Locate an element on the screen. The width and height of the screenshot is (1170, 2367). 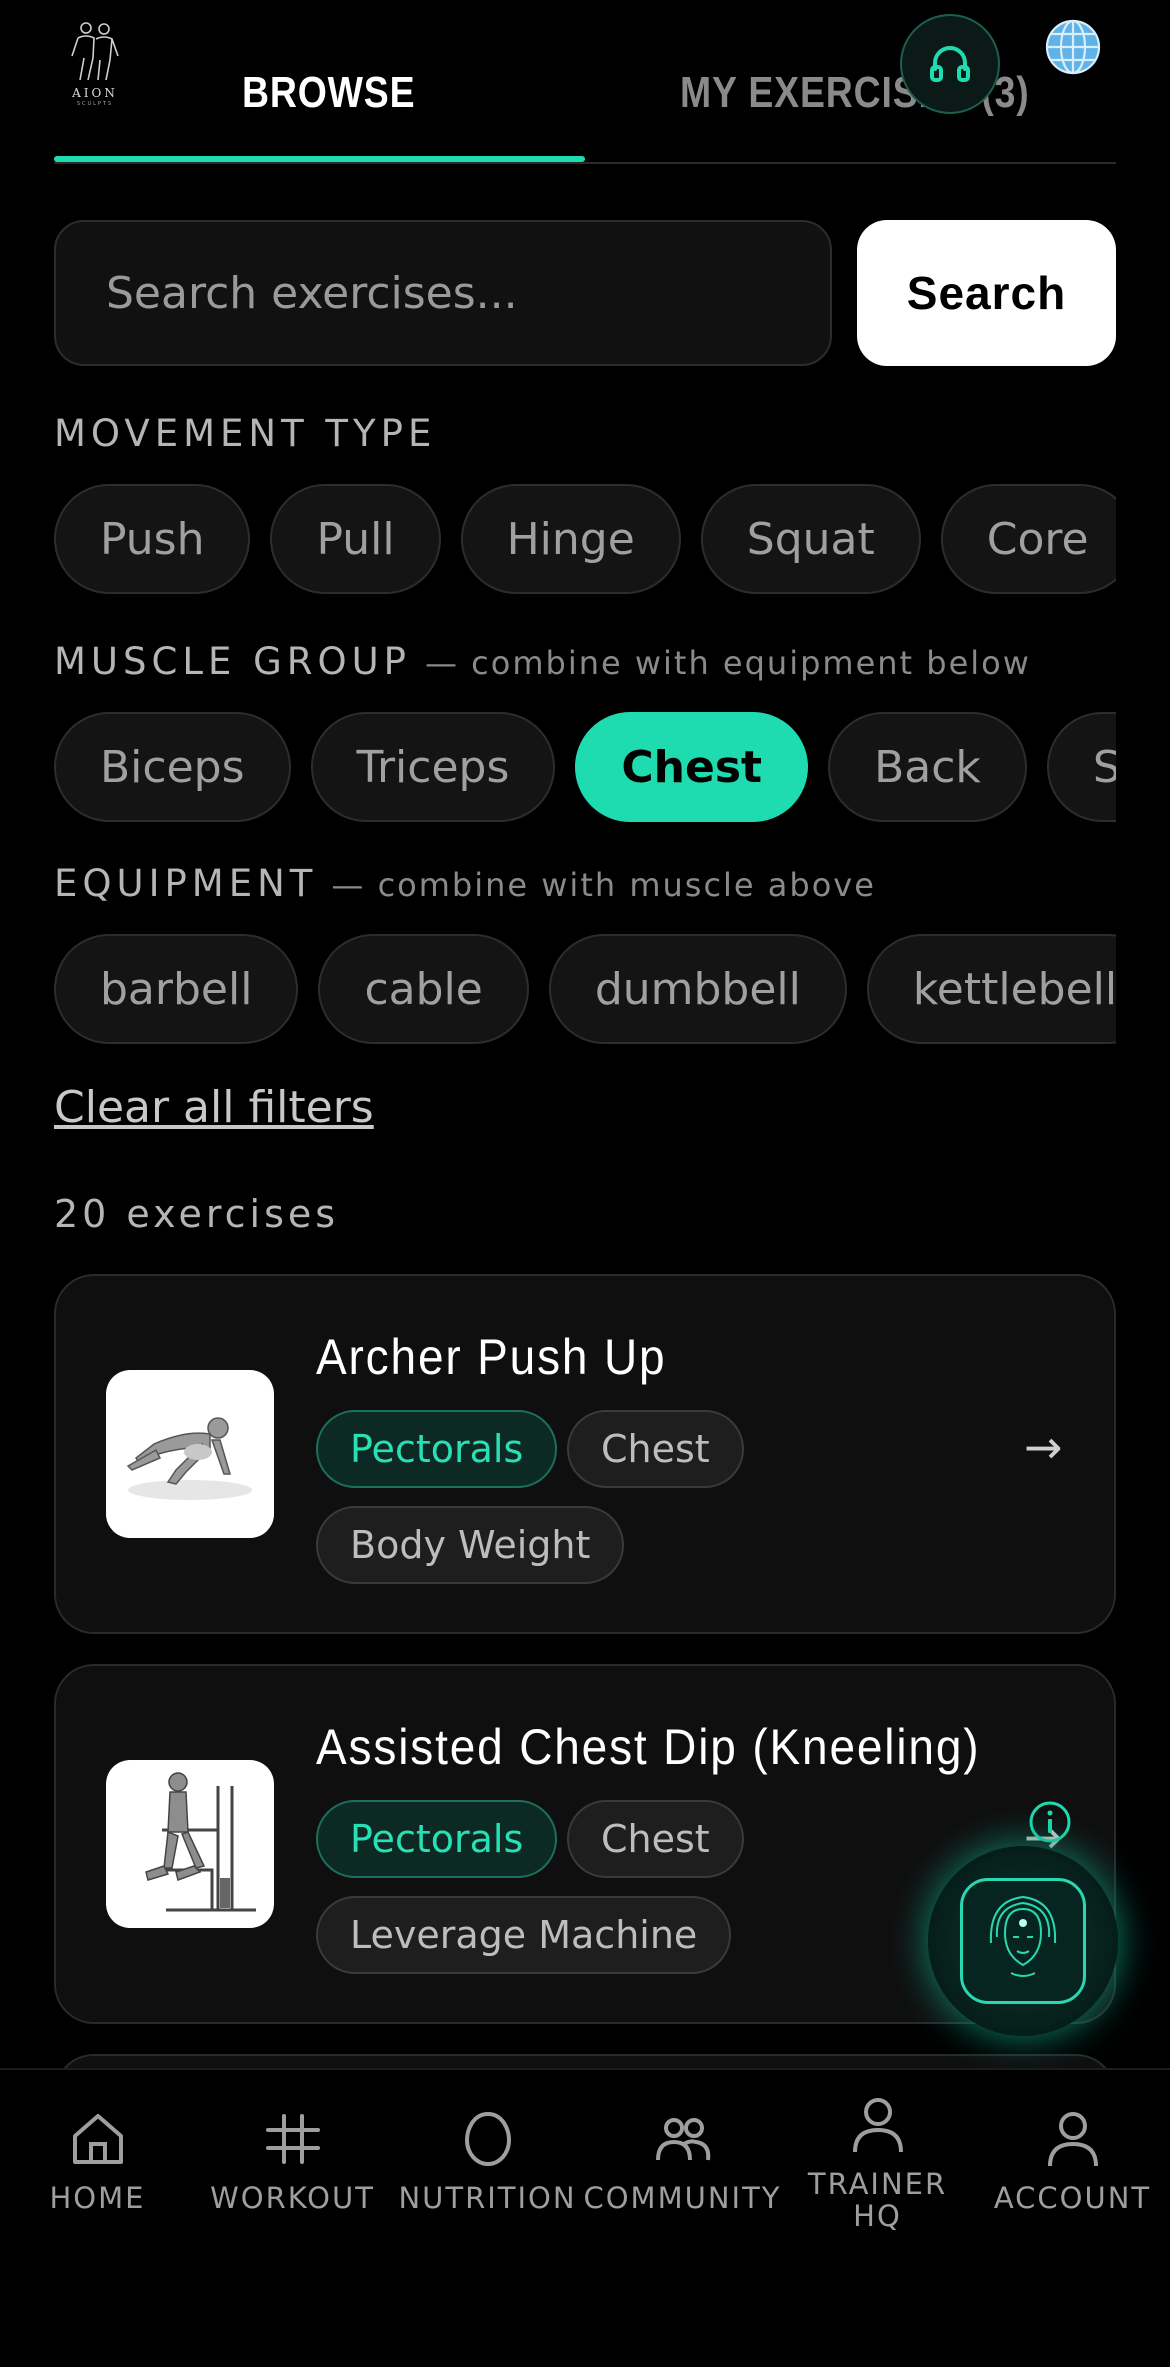
logo-figure-icon is located at coordinates (95, 51).